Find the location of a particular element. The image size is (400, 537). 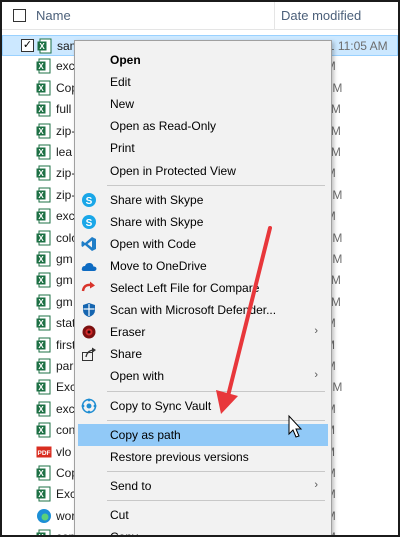

menu-item-label: Send to is located at coordinates (131, 485).